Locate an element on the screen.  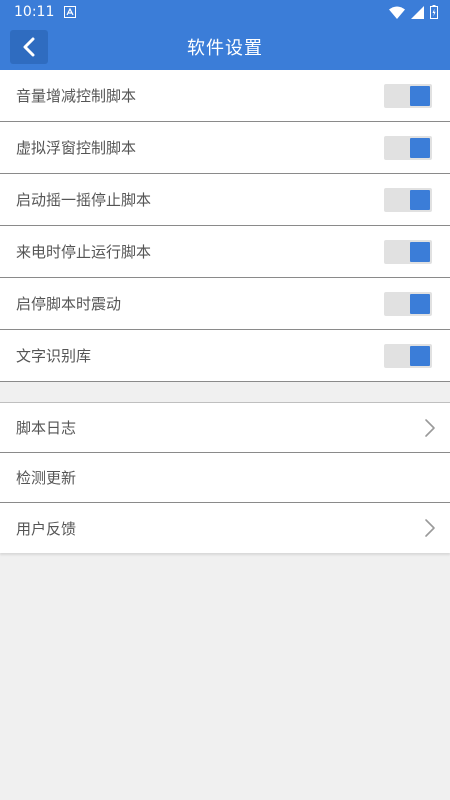
vibrate-toggle is located at coordinates (408, 304).